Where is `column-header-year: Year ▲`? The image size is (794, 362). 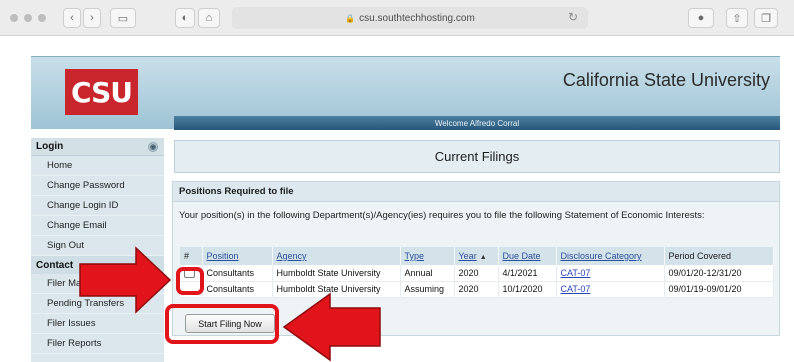 column-header-year: Year ▲ is located at coordinates (476, 256).